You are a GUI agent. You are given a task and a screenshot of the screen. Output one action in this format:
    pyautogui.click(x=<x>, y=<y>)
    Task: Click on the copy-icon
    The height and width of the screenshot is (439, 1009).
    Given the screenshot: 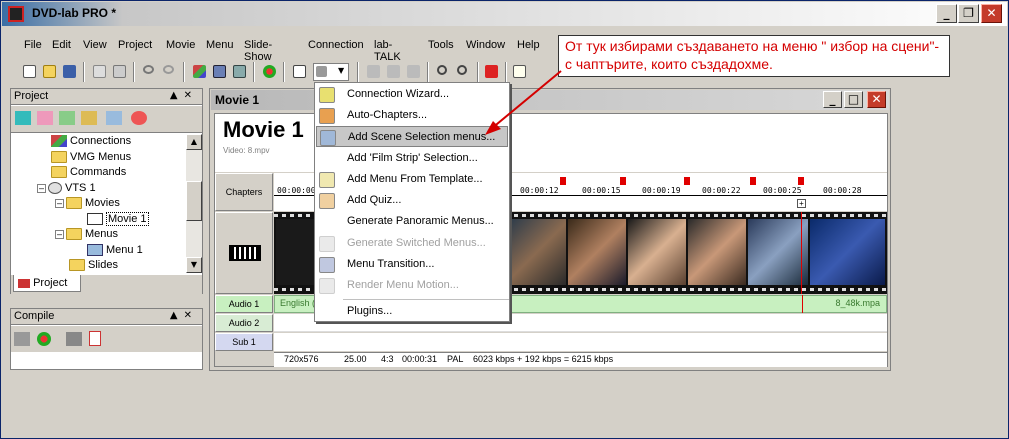 What is the action you would take?
    pyautogui.click(x=100, y=72)
    